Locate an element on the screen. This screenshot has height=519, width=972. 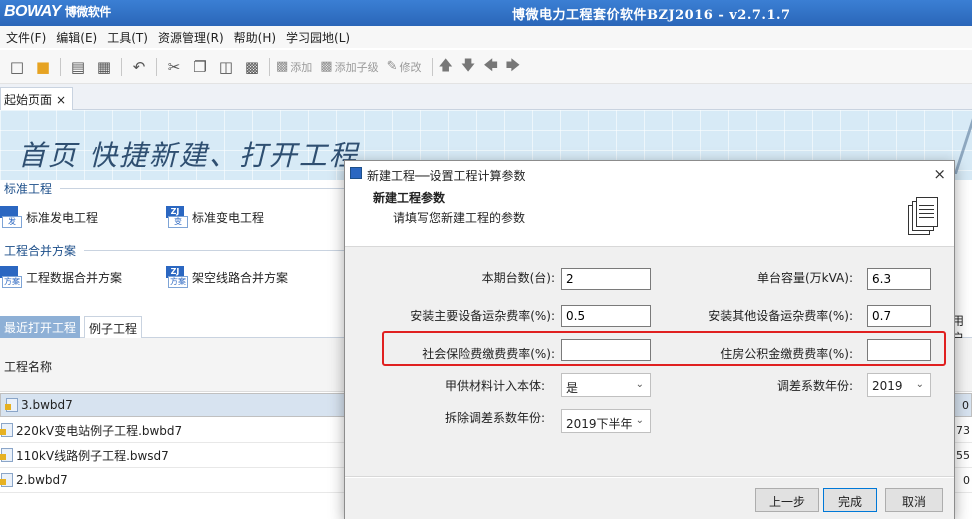
tab-recent-projects: 最近打开工程 is located at coordinates (40, 327).